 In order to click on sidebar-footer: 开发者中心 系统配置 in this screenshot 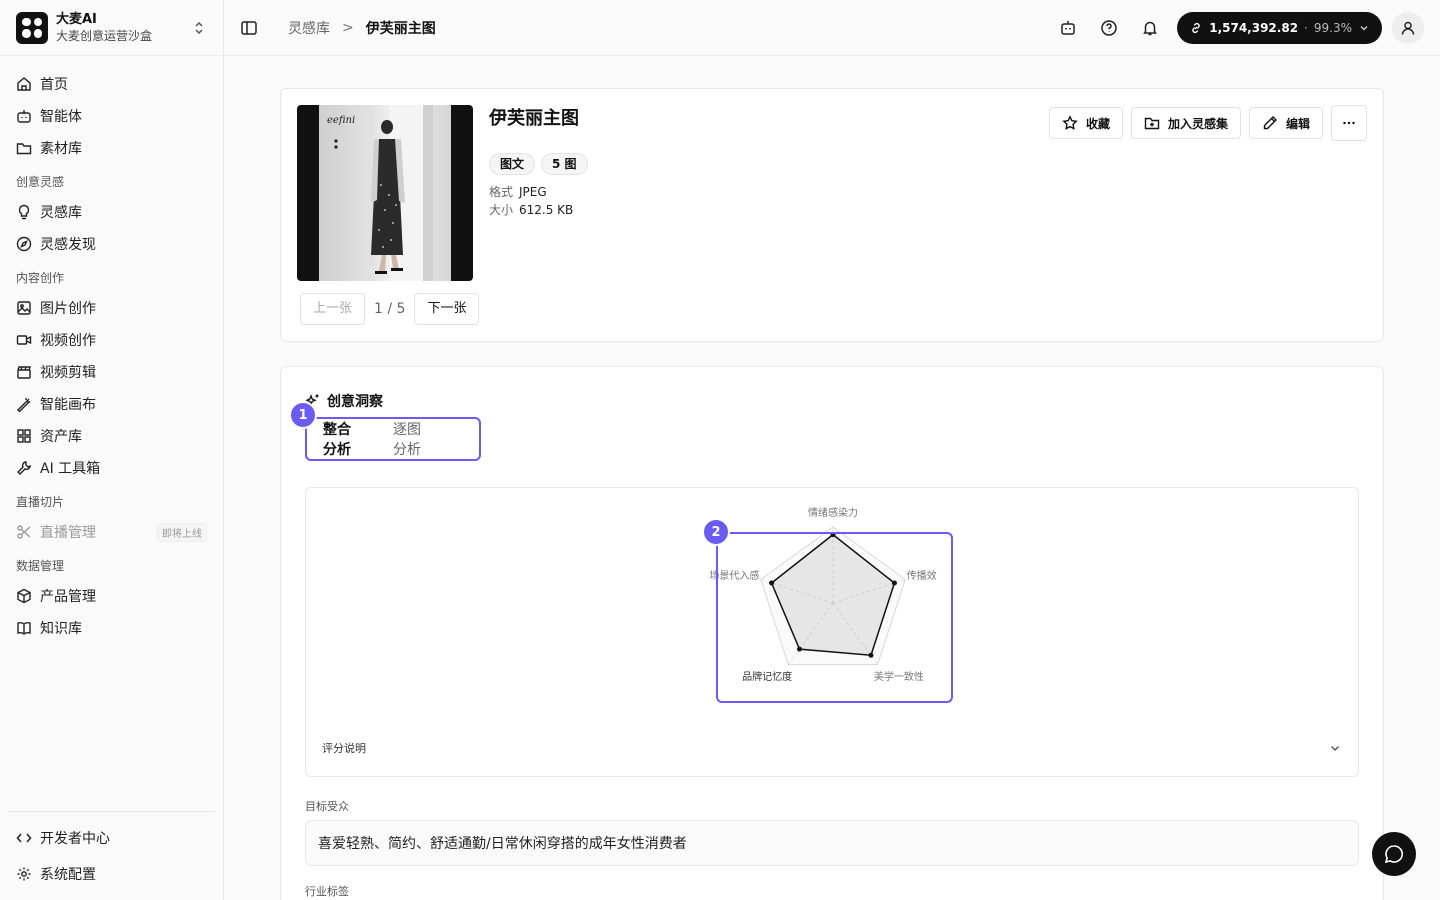, I will do `click(111, 851)`.